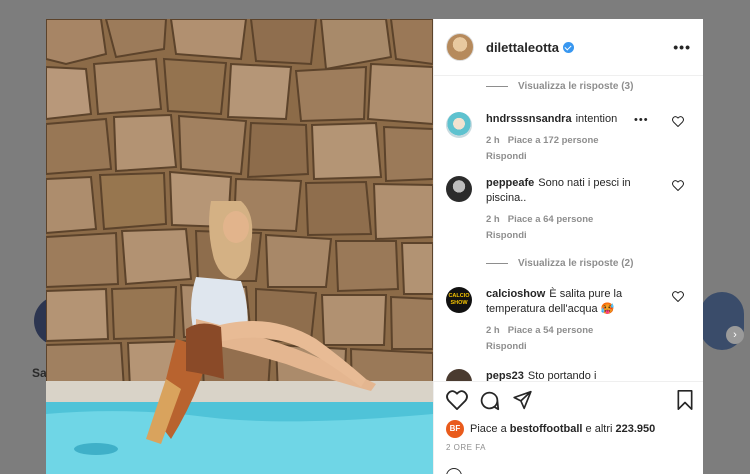 This screenshot has width=750, height=474. I want to click on view-replies-top: Visualizza le risposte (3), so click(559, 86).